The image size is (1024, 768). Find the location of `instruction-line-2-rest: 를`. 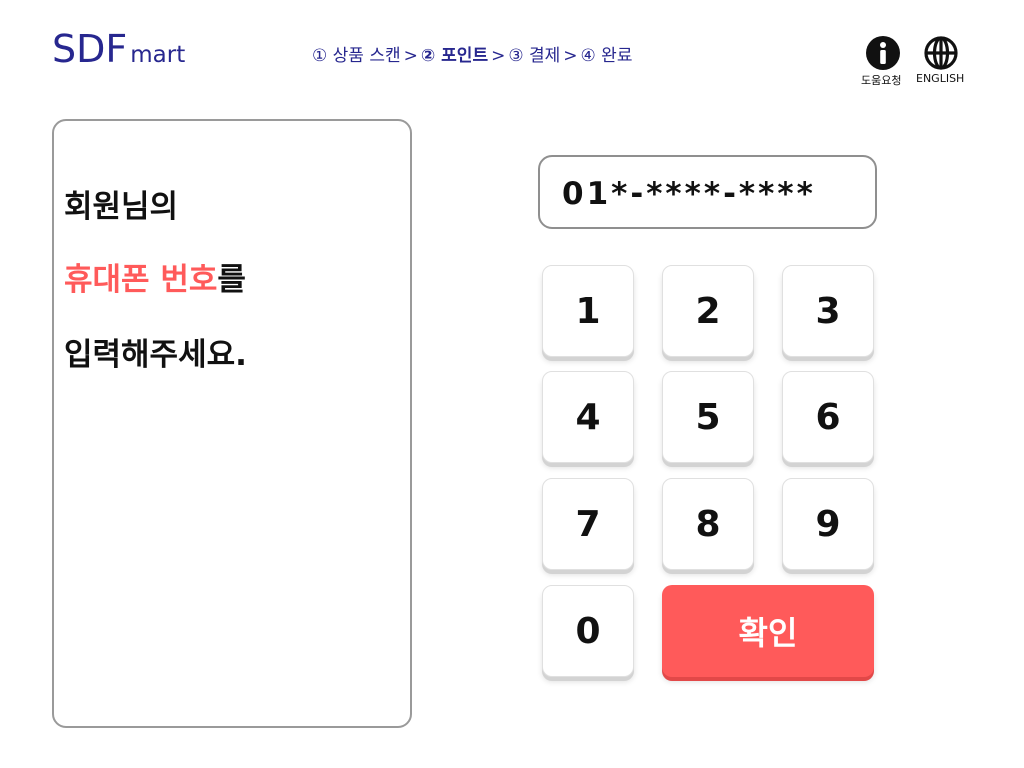

instruction-line-2-rest: 를 is located at coordinates (231, 280).